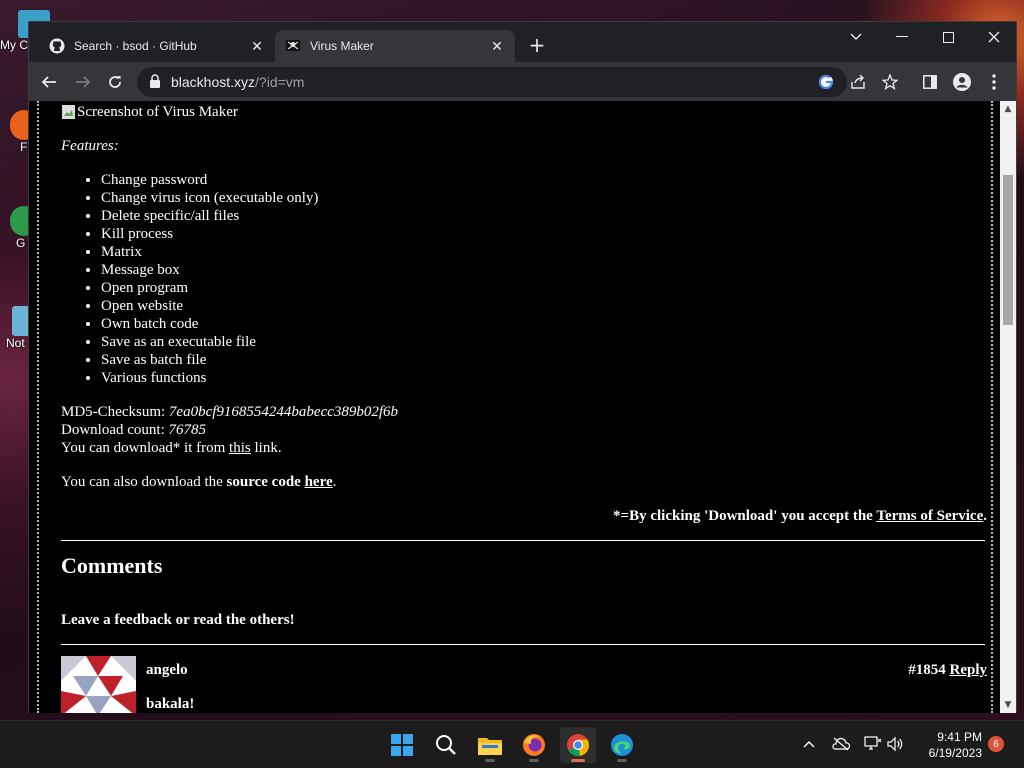 This screenshot has height=768, width=1024. What do you see at coordinates (856, 37) in the screenshot?
I see `tab-search-chevron-icon` at bounding box center [856, 37].